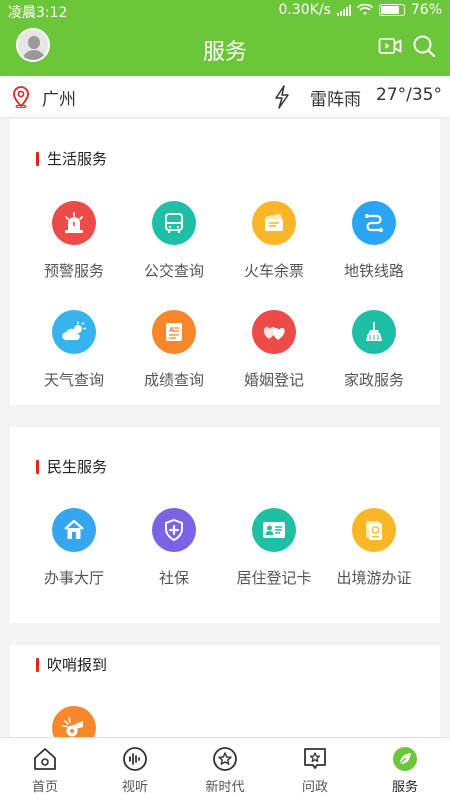 This screenshot has width=450, height=800. Describe the element at coordinates (315, 758) in the screenshot. I see `question-icon` at that location.